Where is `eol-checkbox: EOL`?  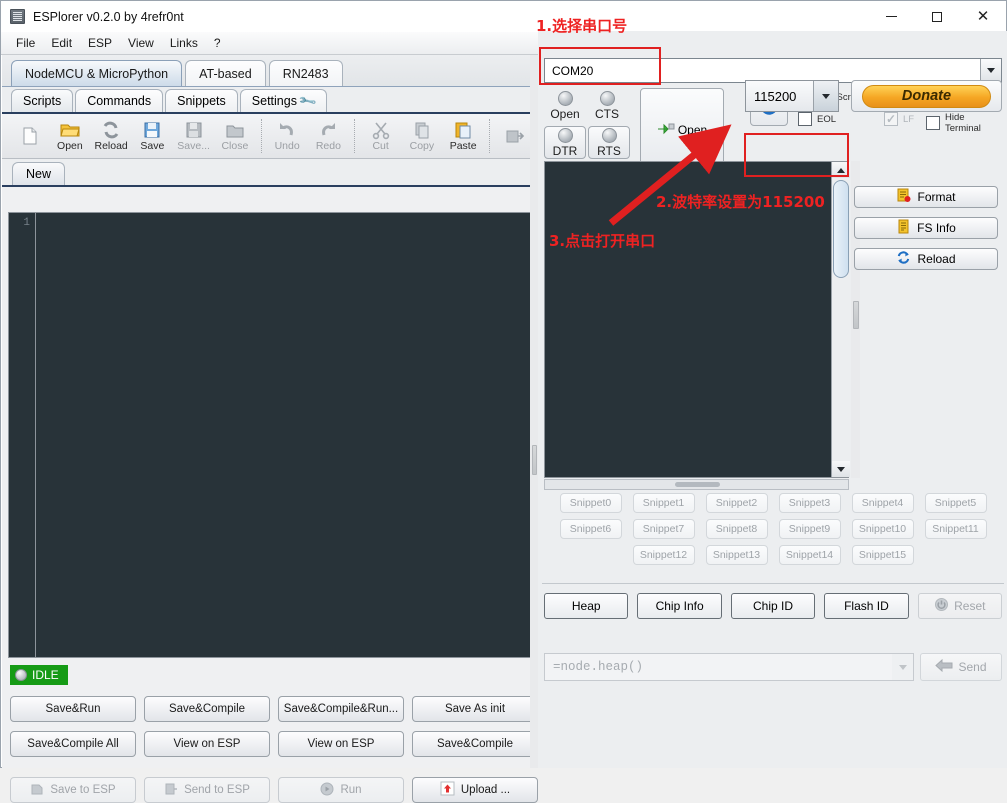 eol-checkbox: EOL is located at coordinates (829, 119).